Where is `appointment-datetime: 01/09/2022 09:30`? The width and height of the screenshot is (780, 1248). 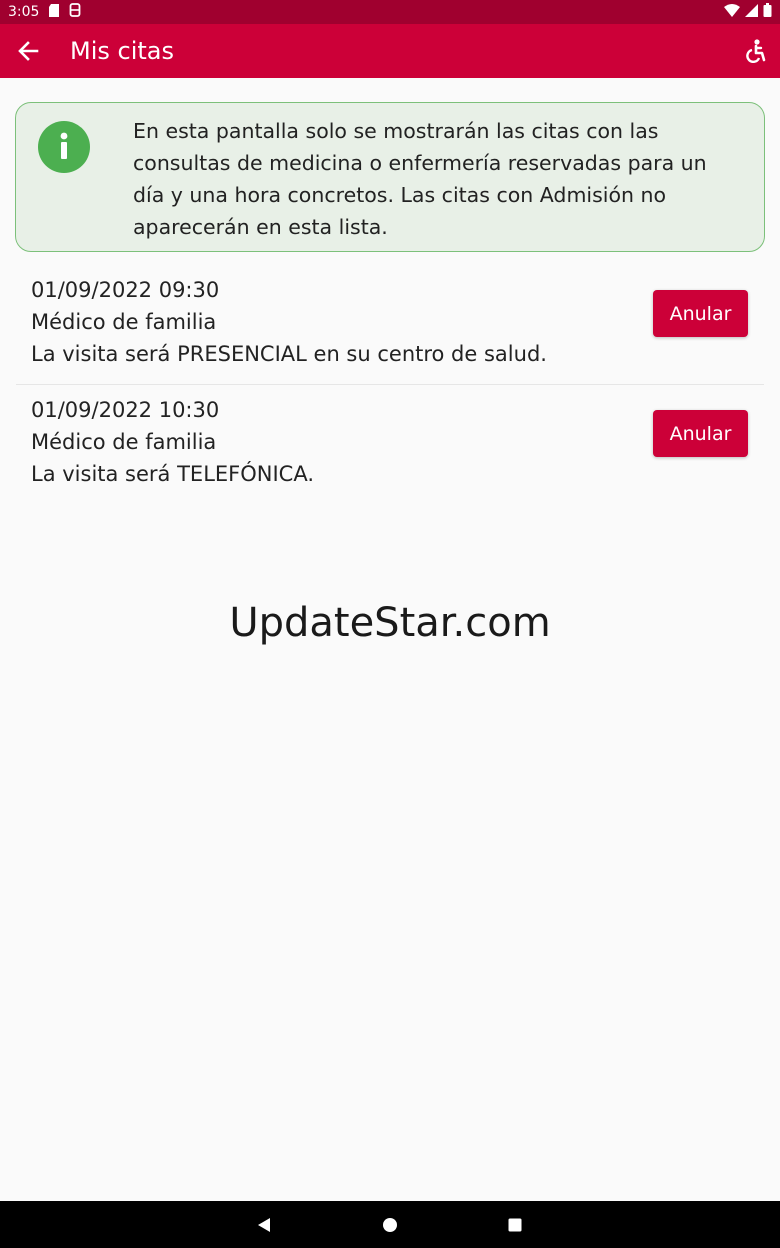
appointment-datetime: 01/09/2022 09:30 is located at coordinates (125, 290).